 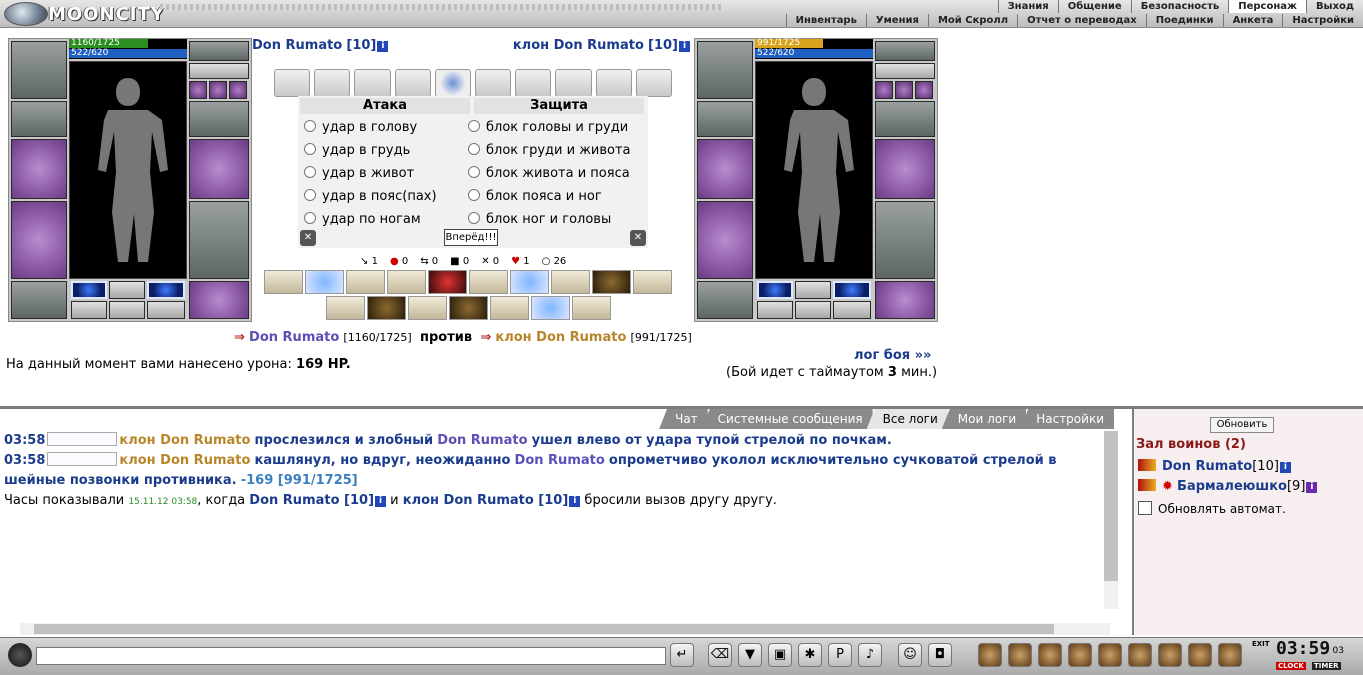 What do you see at coordinates (549, 196) in the screenshot?
I see `defense-option: блок пояса и ног` at bounding box center [549, 196].